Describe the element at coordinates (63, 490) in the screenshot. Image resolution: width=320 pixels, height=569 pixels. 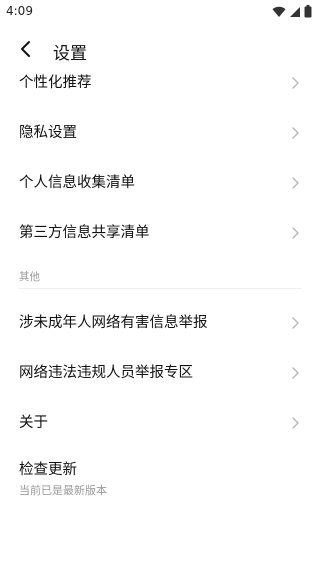
I see `update-status-text: 当前已是最新版本` at that location.